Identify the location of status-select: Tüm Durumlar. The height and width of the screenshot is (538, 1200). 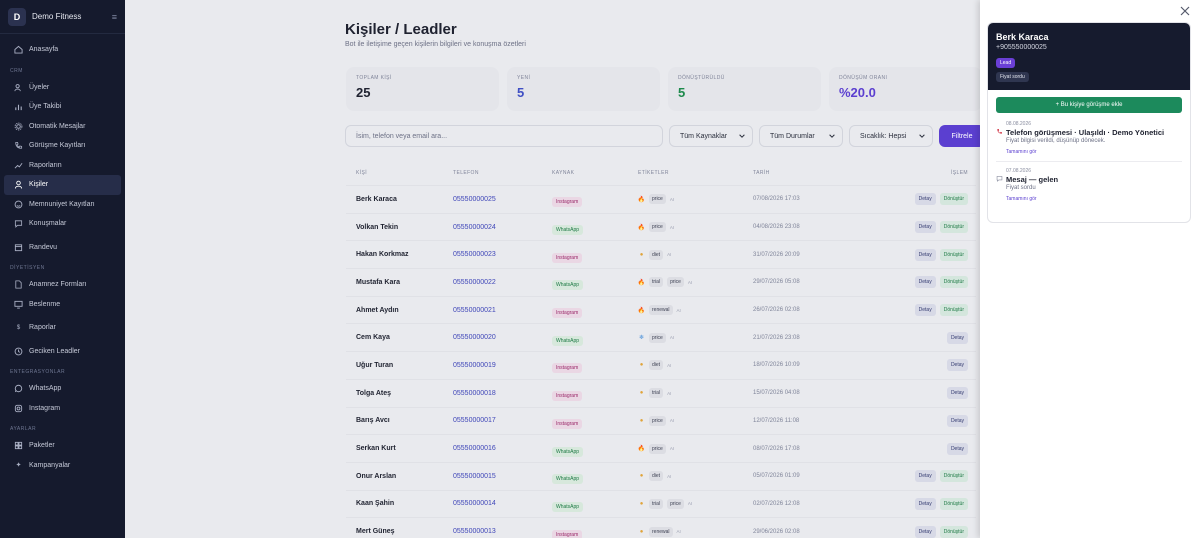
(801, 136).